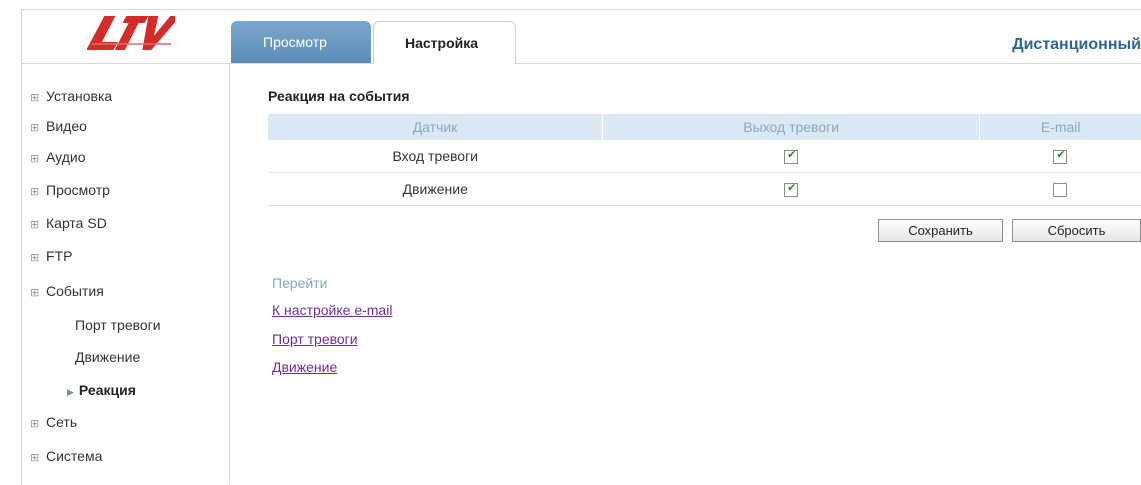  I want to click on column-header-sensor: Датчик, so click(435, 127).